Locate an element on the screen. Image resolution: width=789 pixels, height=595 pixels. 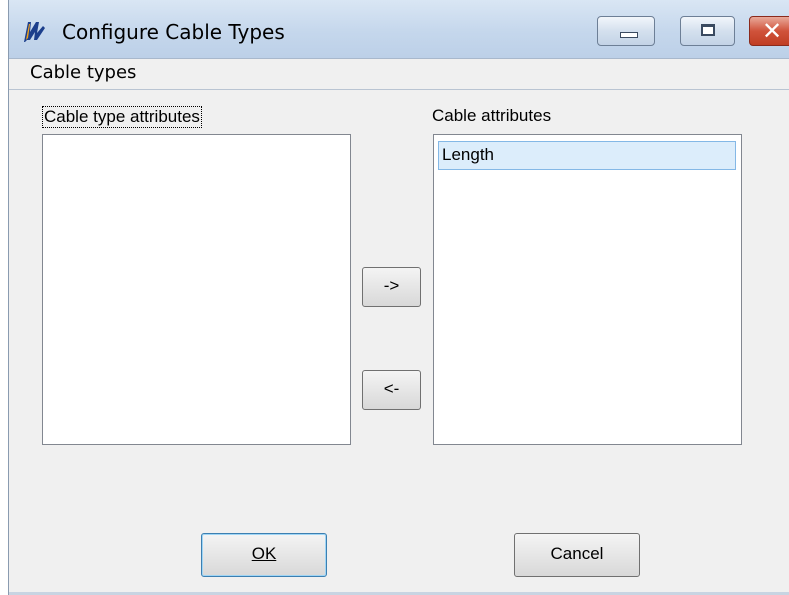
title-bar: Configure Cable Types ✕ is located at coordinates (399, 29).